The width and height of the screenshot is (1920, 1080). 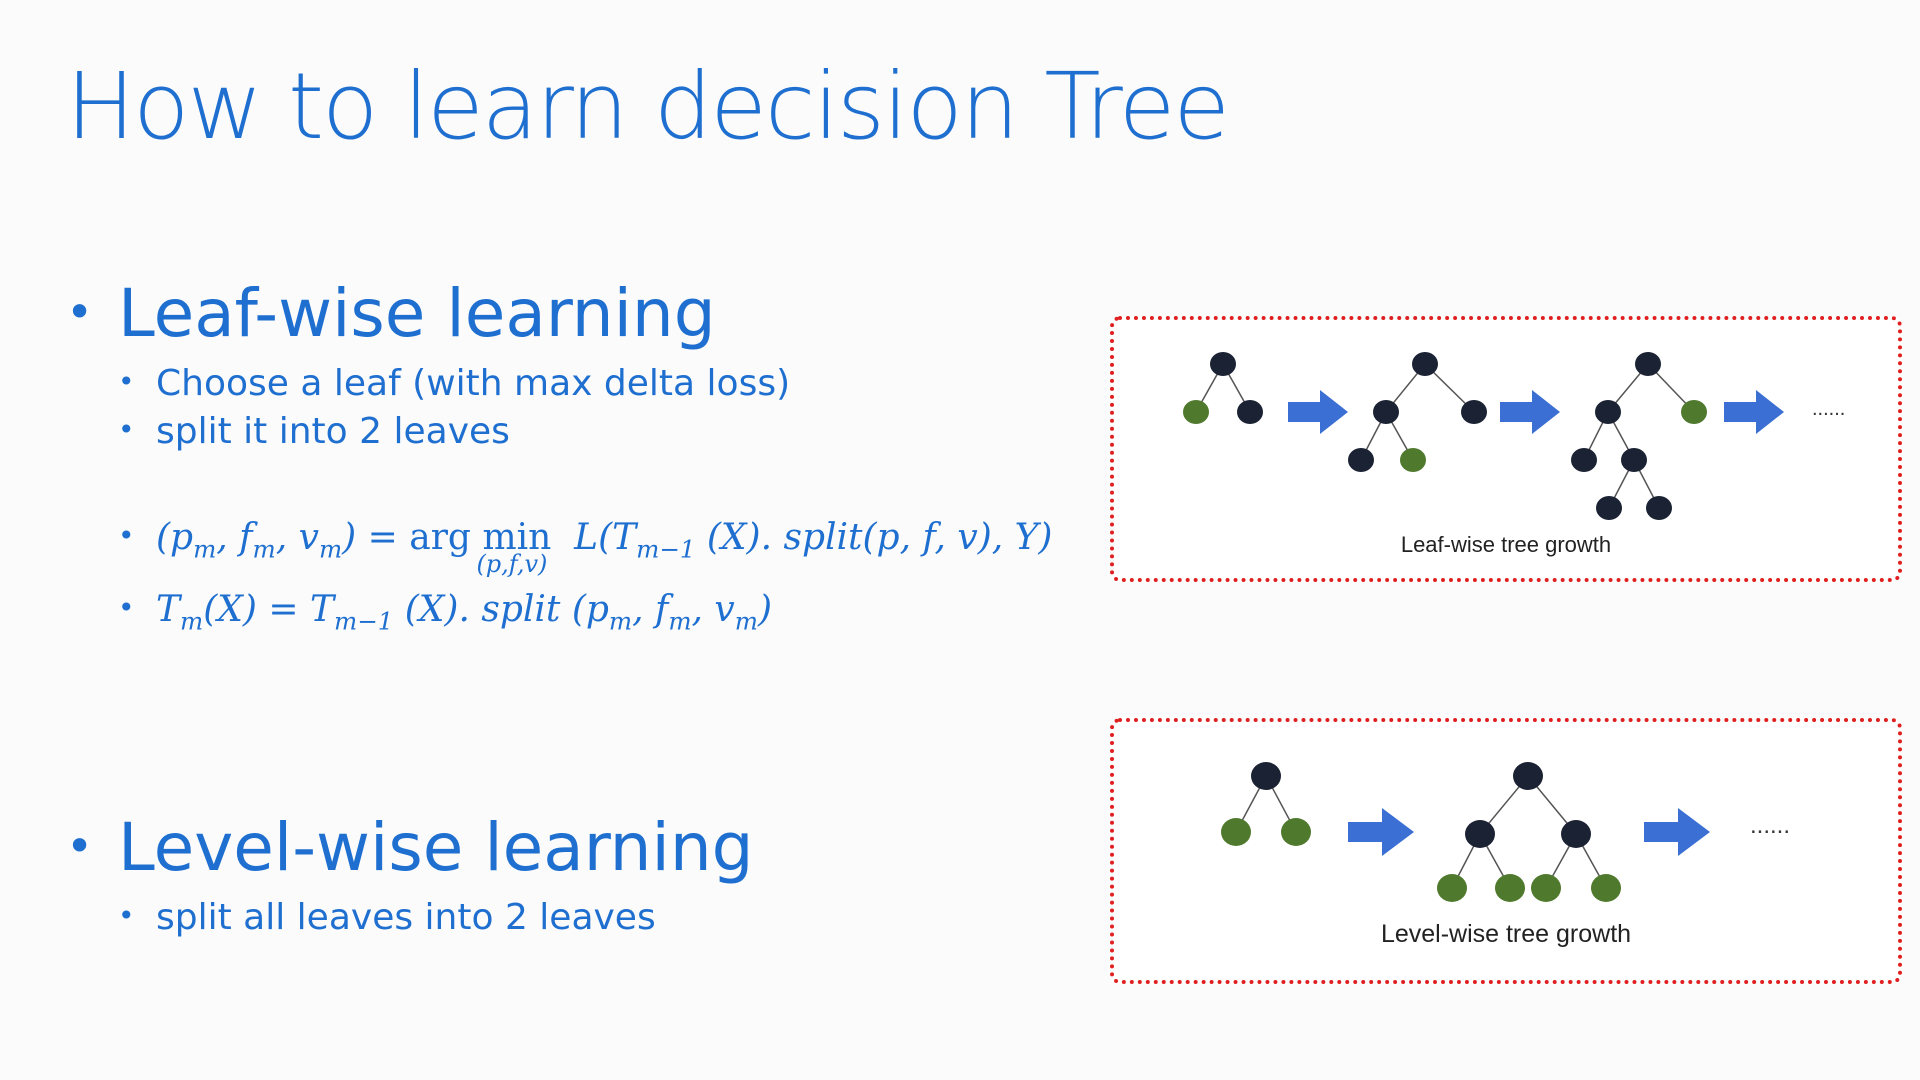 What do you see at coordinates (1506, 449) in the screenshot?
I see `leaf-wise-diagram: ...... Leaf-wise tree growth` at bounding box center [1506, 449].